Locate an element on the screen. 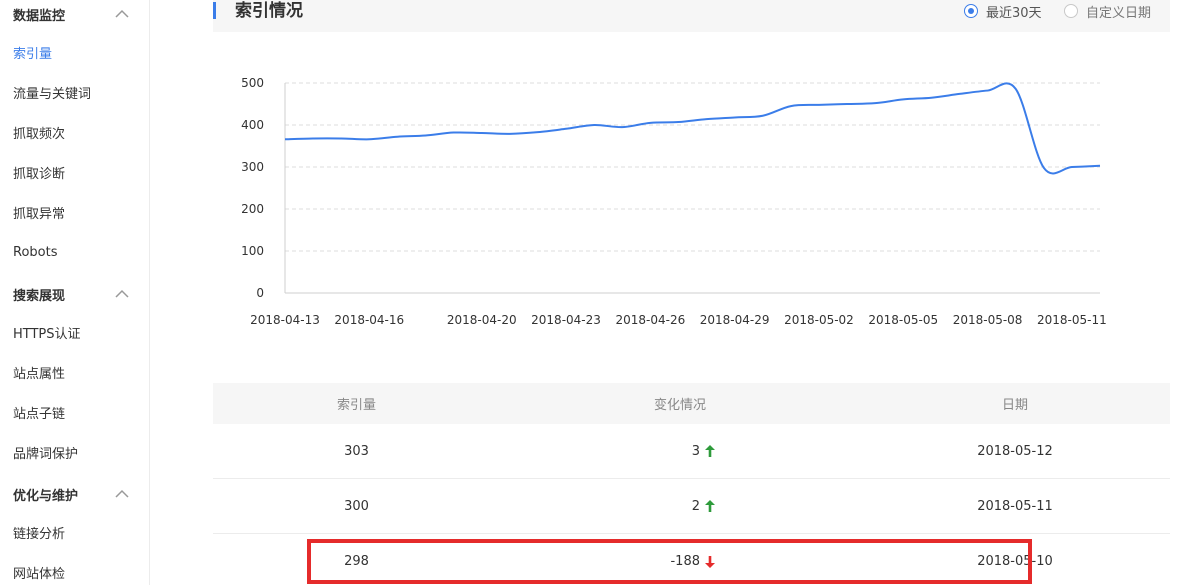 The height and width of the screenshot is (585, 1182). cell-date: 2018-05-11 is located at coordinates (1015, 506).